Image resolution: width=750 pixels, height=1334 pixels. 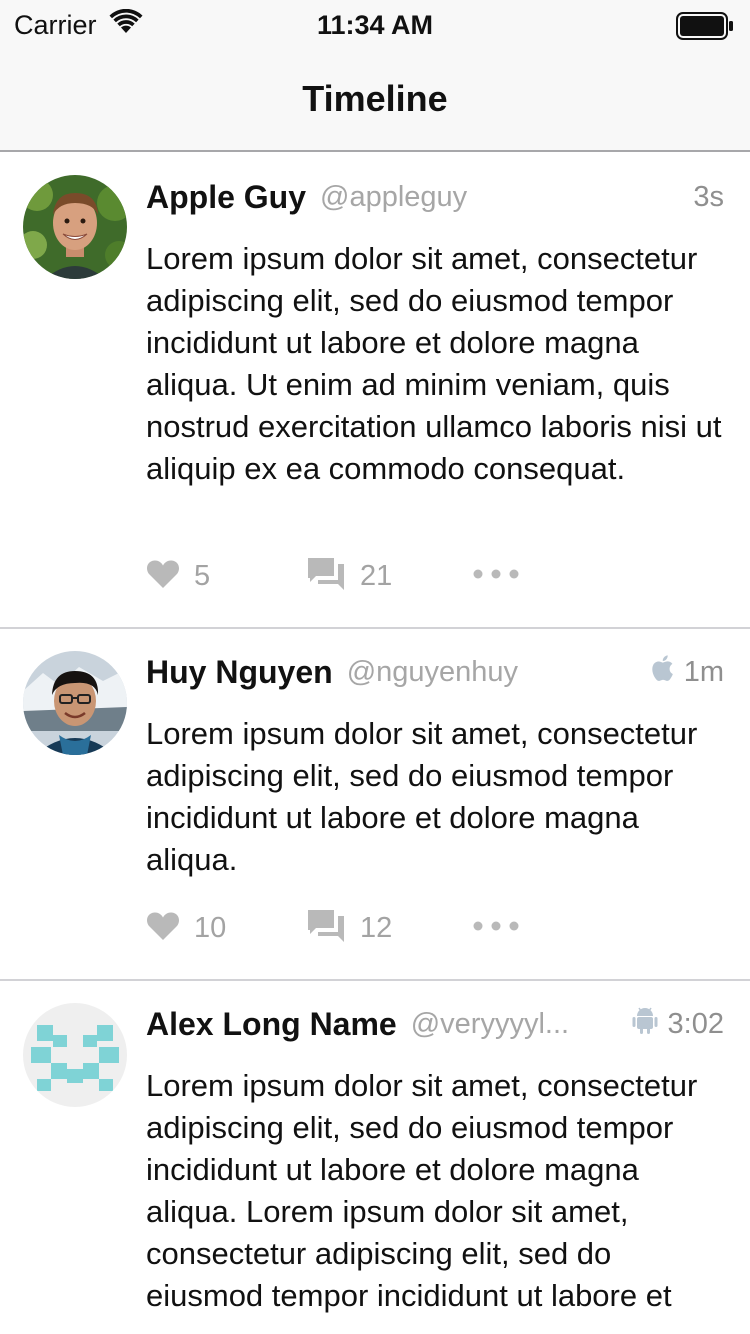 I want to click on post-time: 1m, so click(x=703, y=671).